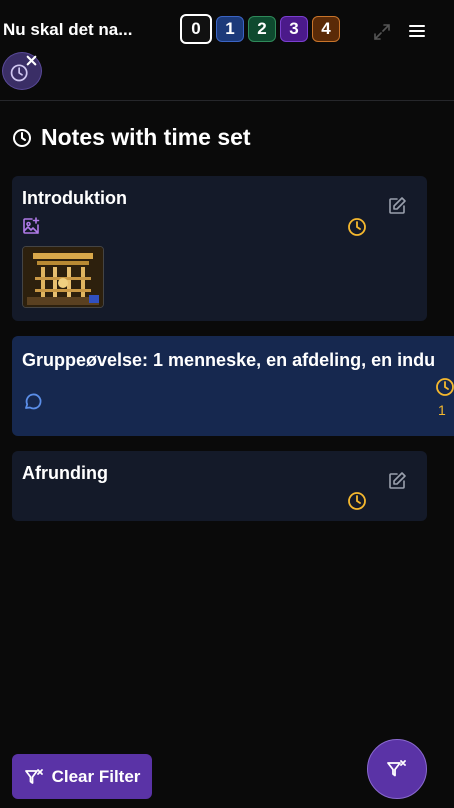 The image size is (454, 808). What do you see at coordinates (65, 473) in the screenshot?
I see `note-title: Afrunding` at bounding box center [65, 473].